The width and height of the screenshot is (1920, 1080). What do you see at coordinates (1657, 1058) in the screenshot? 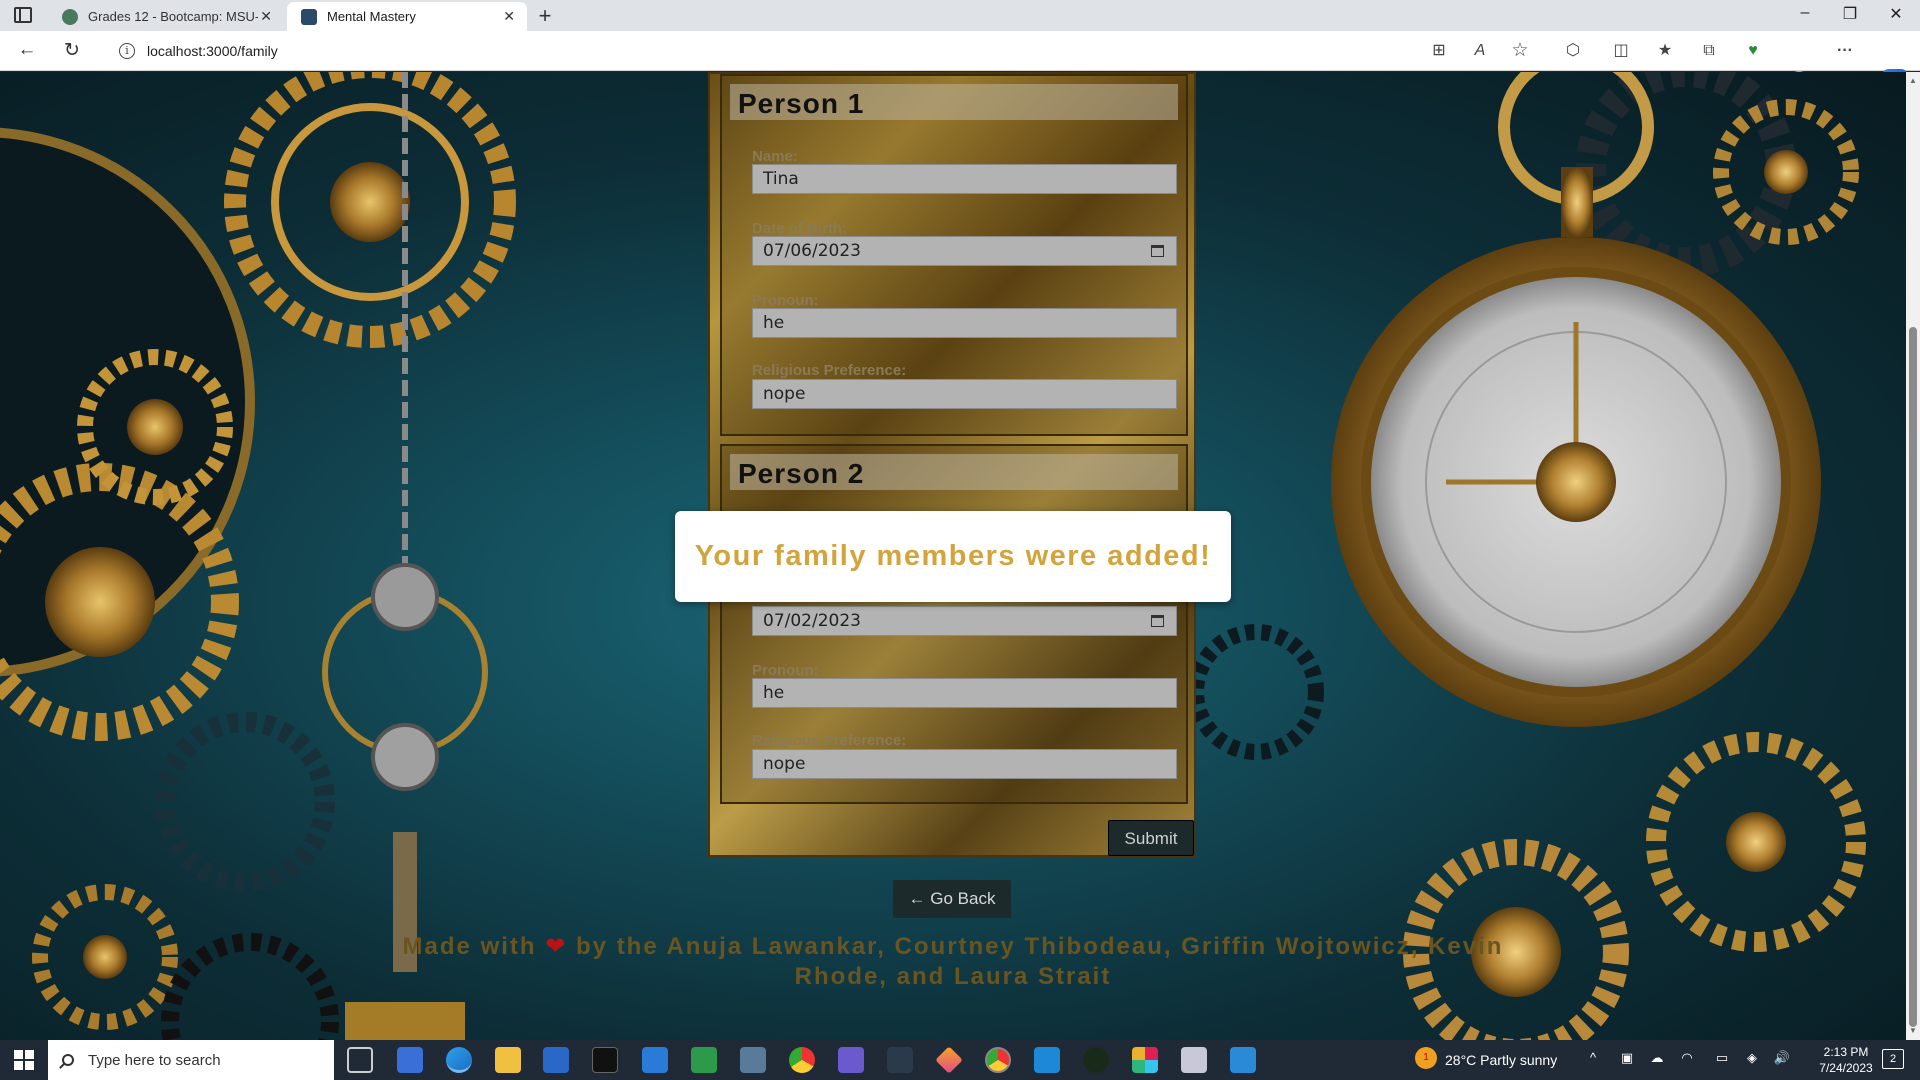
I see `onedrive-icon: ☁` at bounding box center [1657, 1058].